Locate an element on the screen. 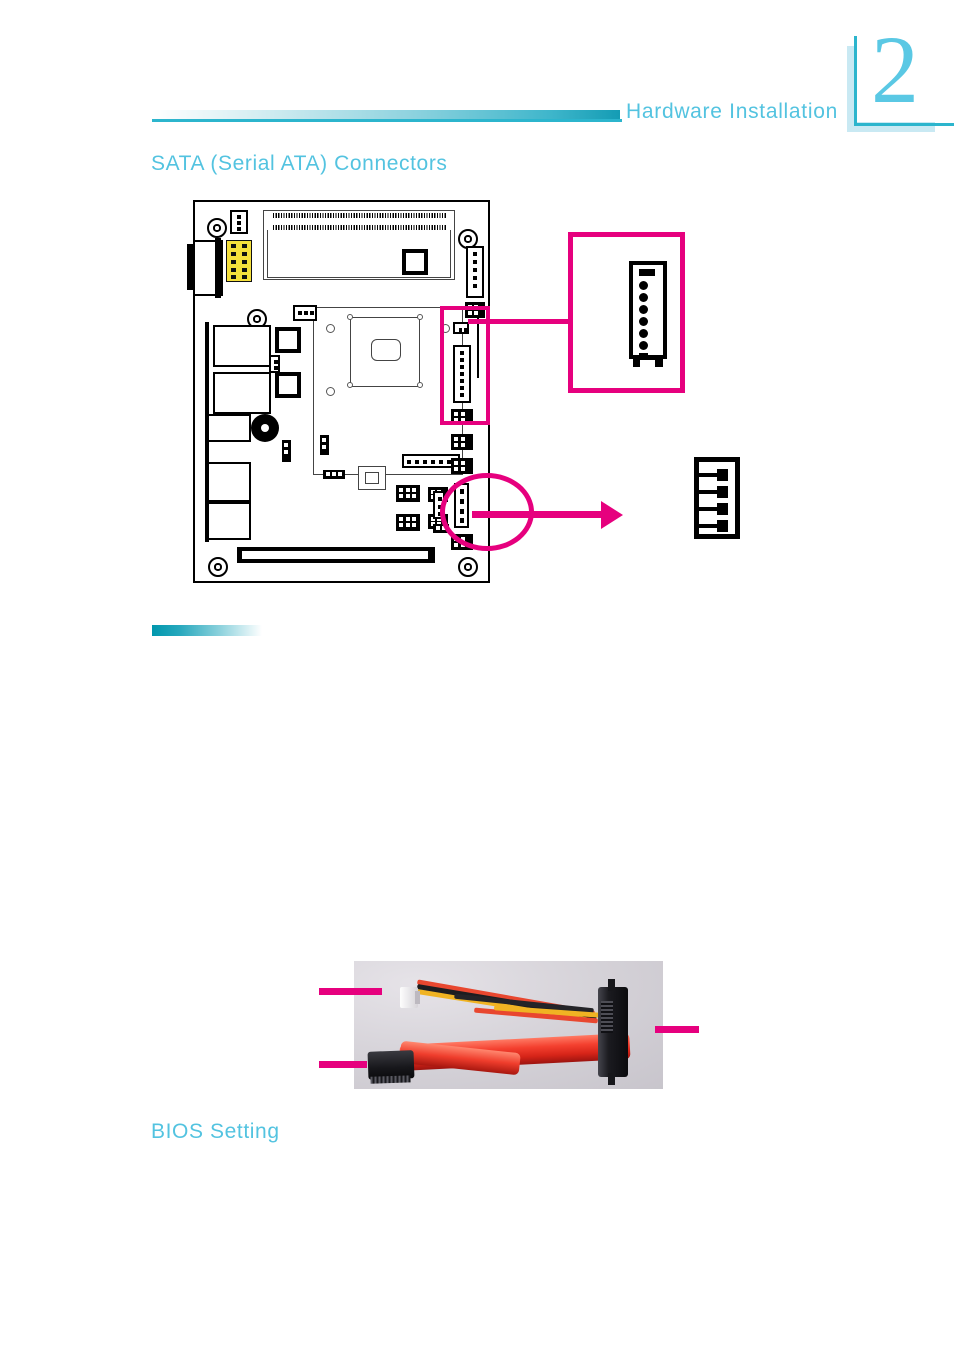  sata-power-arrow-shaft is located at coordinates (537, 514).